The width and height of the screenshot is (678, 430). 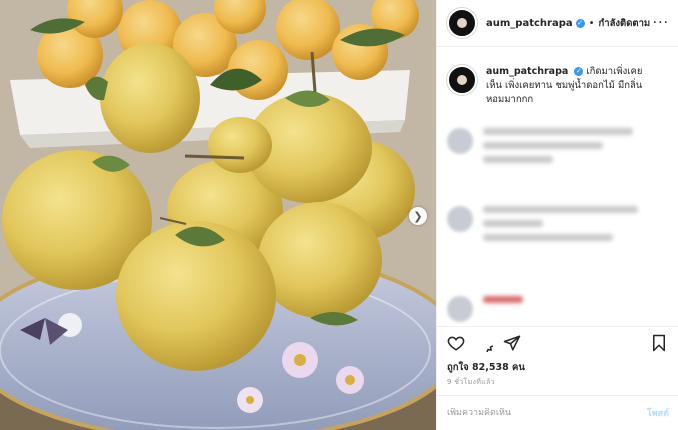 What do you see at coordinates (456, 343) in the screenshot?
I see `heart-icon` at bounding box center [456, 343].